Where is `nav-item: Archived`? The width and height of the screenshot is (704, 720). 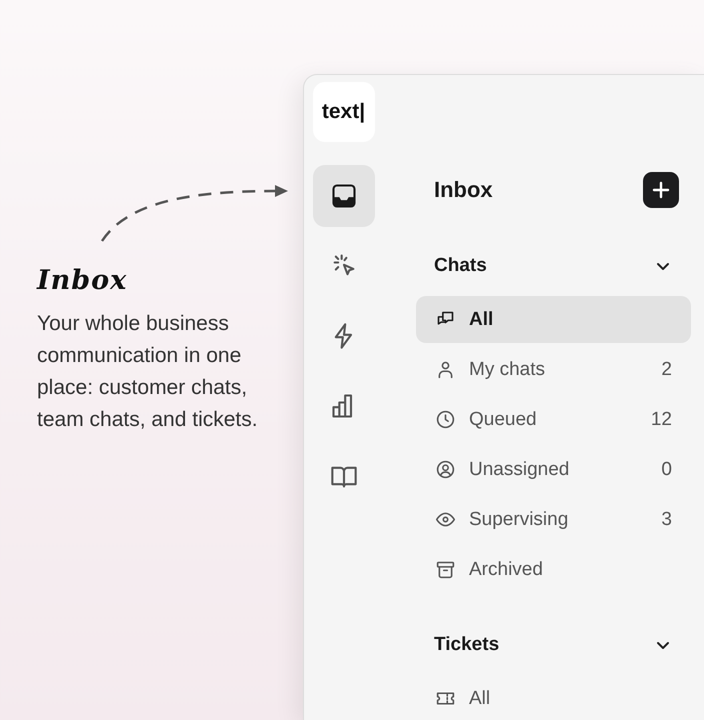 nav-item: Archived is located at coordinates (553, 569).